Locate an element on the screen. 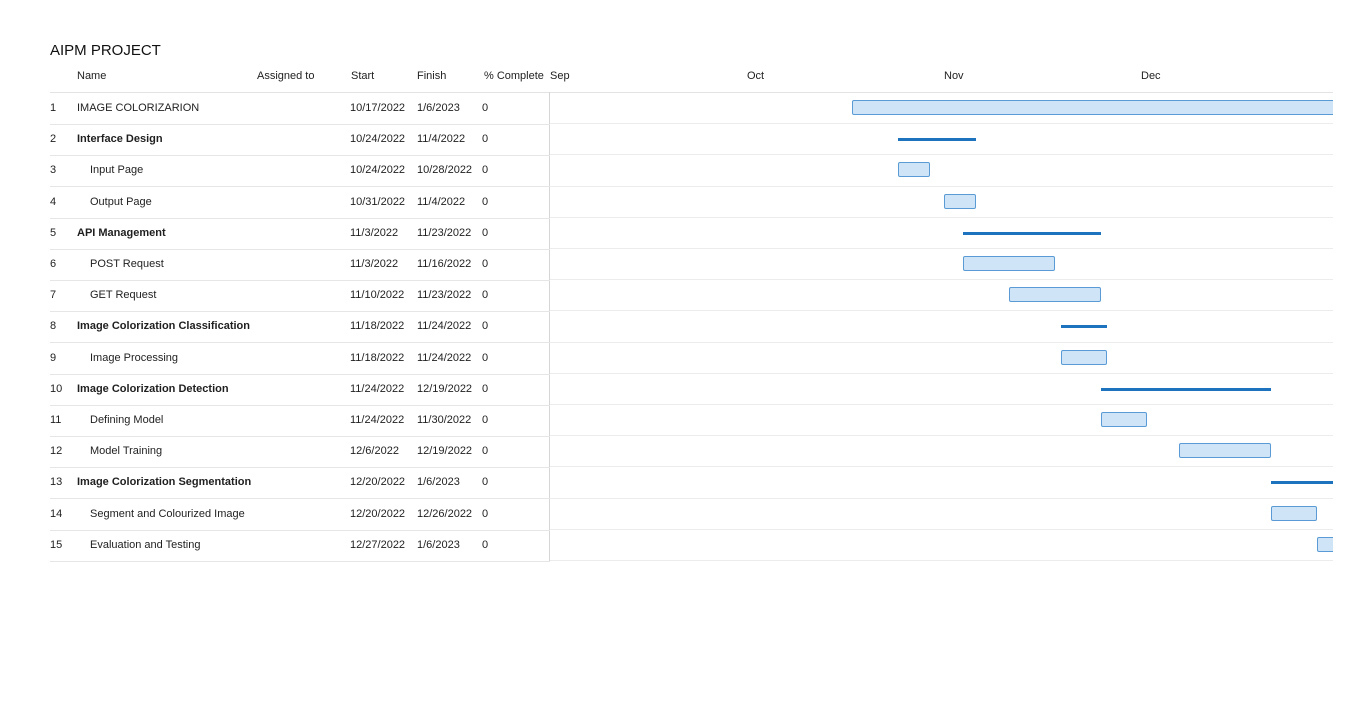 The height and width of the screenshot is (726, 1367). task-row: 1 IMAGE COLORIZARION 10/17/2022 1/6/2023 0 is located at coordinates (300, 109).